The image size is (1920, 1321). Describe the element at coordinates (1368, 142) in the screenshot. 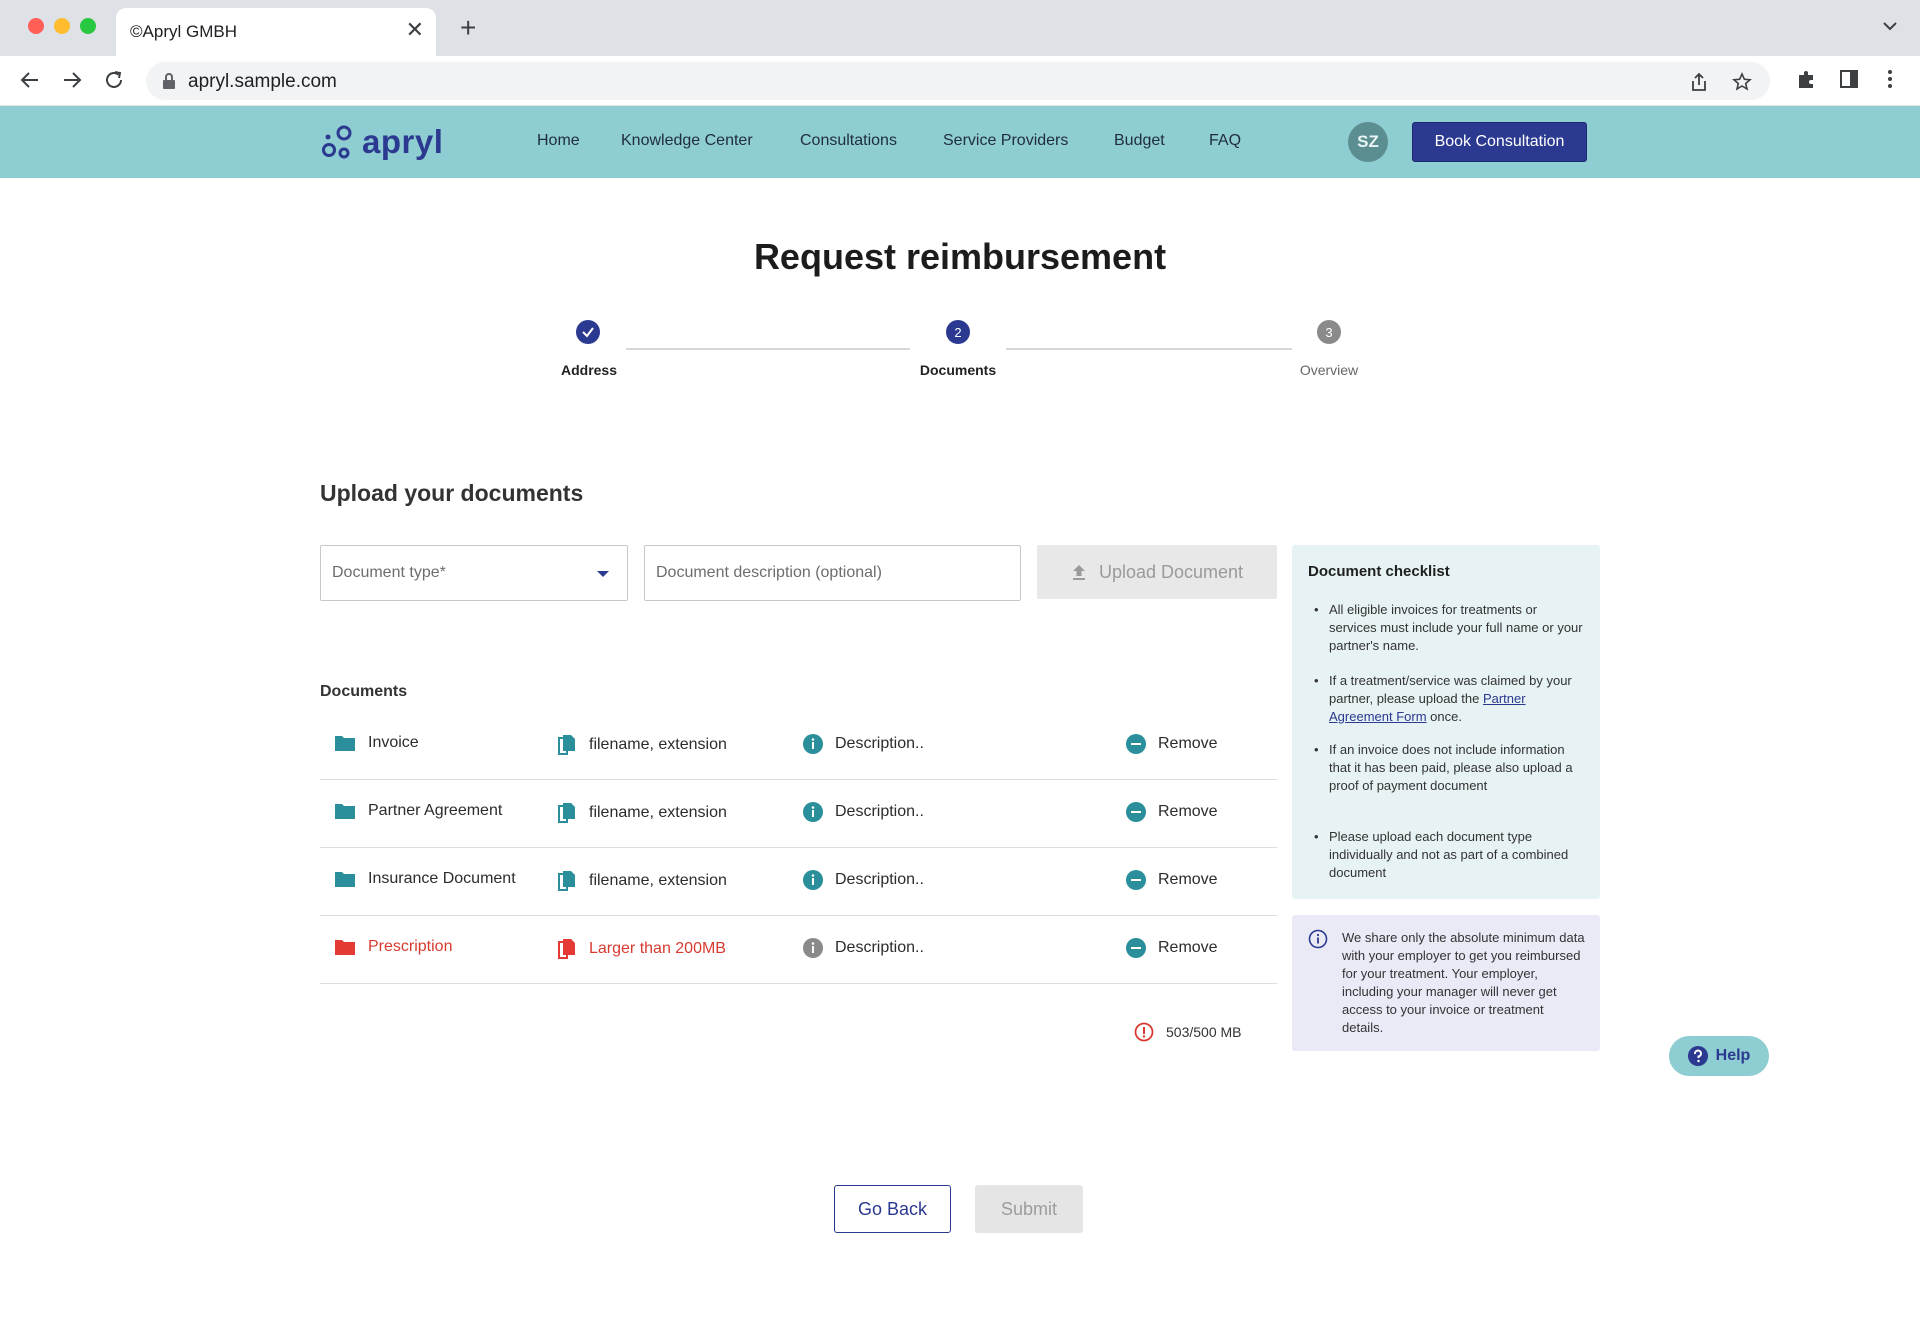

I see `avatar: SZ` at that location.